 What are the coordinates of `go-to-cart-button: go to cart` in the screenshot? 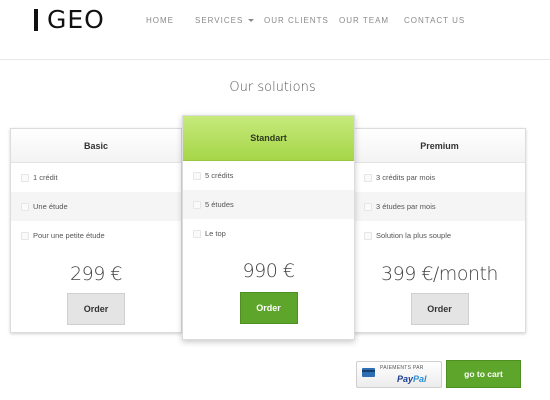 It's located at (483, 374).